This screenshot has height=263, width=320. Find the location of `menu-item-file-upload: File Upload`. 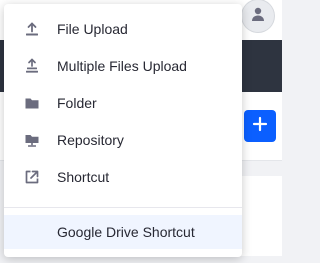

menu-item-file-upload: File Upload is located at coordinates (123, 28).